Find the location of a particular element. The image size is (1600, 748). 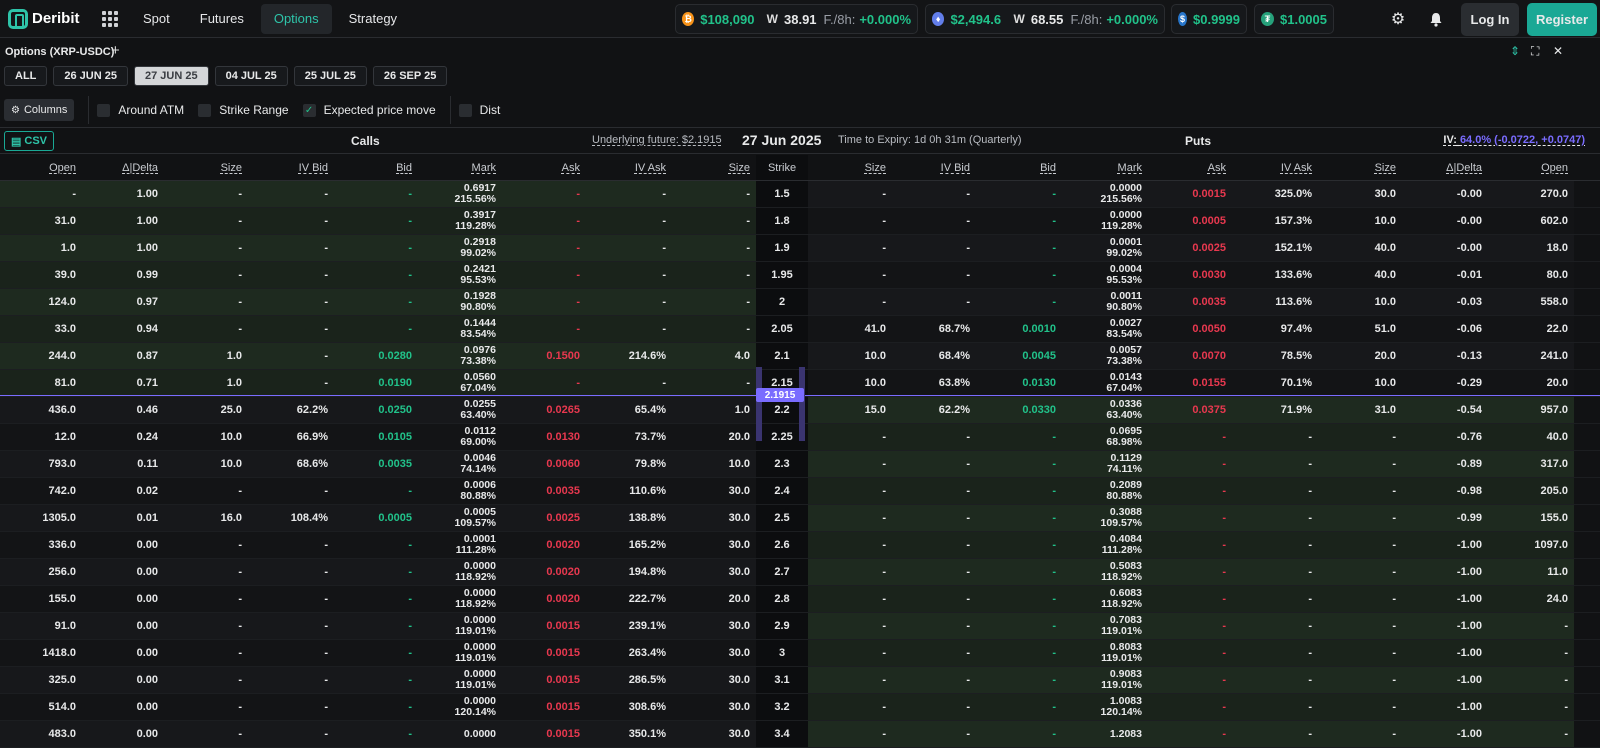

put-mark-cell: 0.0011 90.80% is located at coordinates (1105, 302).